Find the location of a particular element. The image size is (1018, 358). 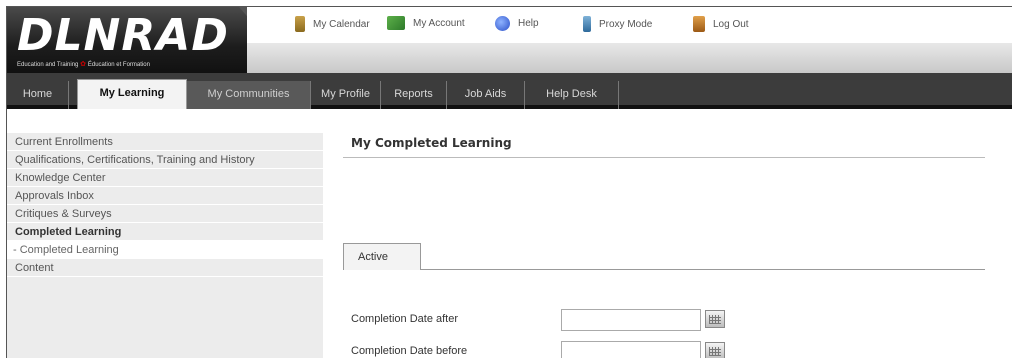

proxy-mode-label: Proxy Mode is located at coordinates (626, 24).